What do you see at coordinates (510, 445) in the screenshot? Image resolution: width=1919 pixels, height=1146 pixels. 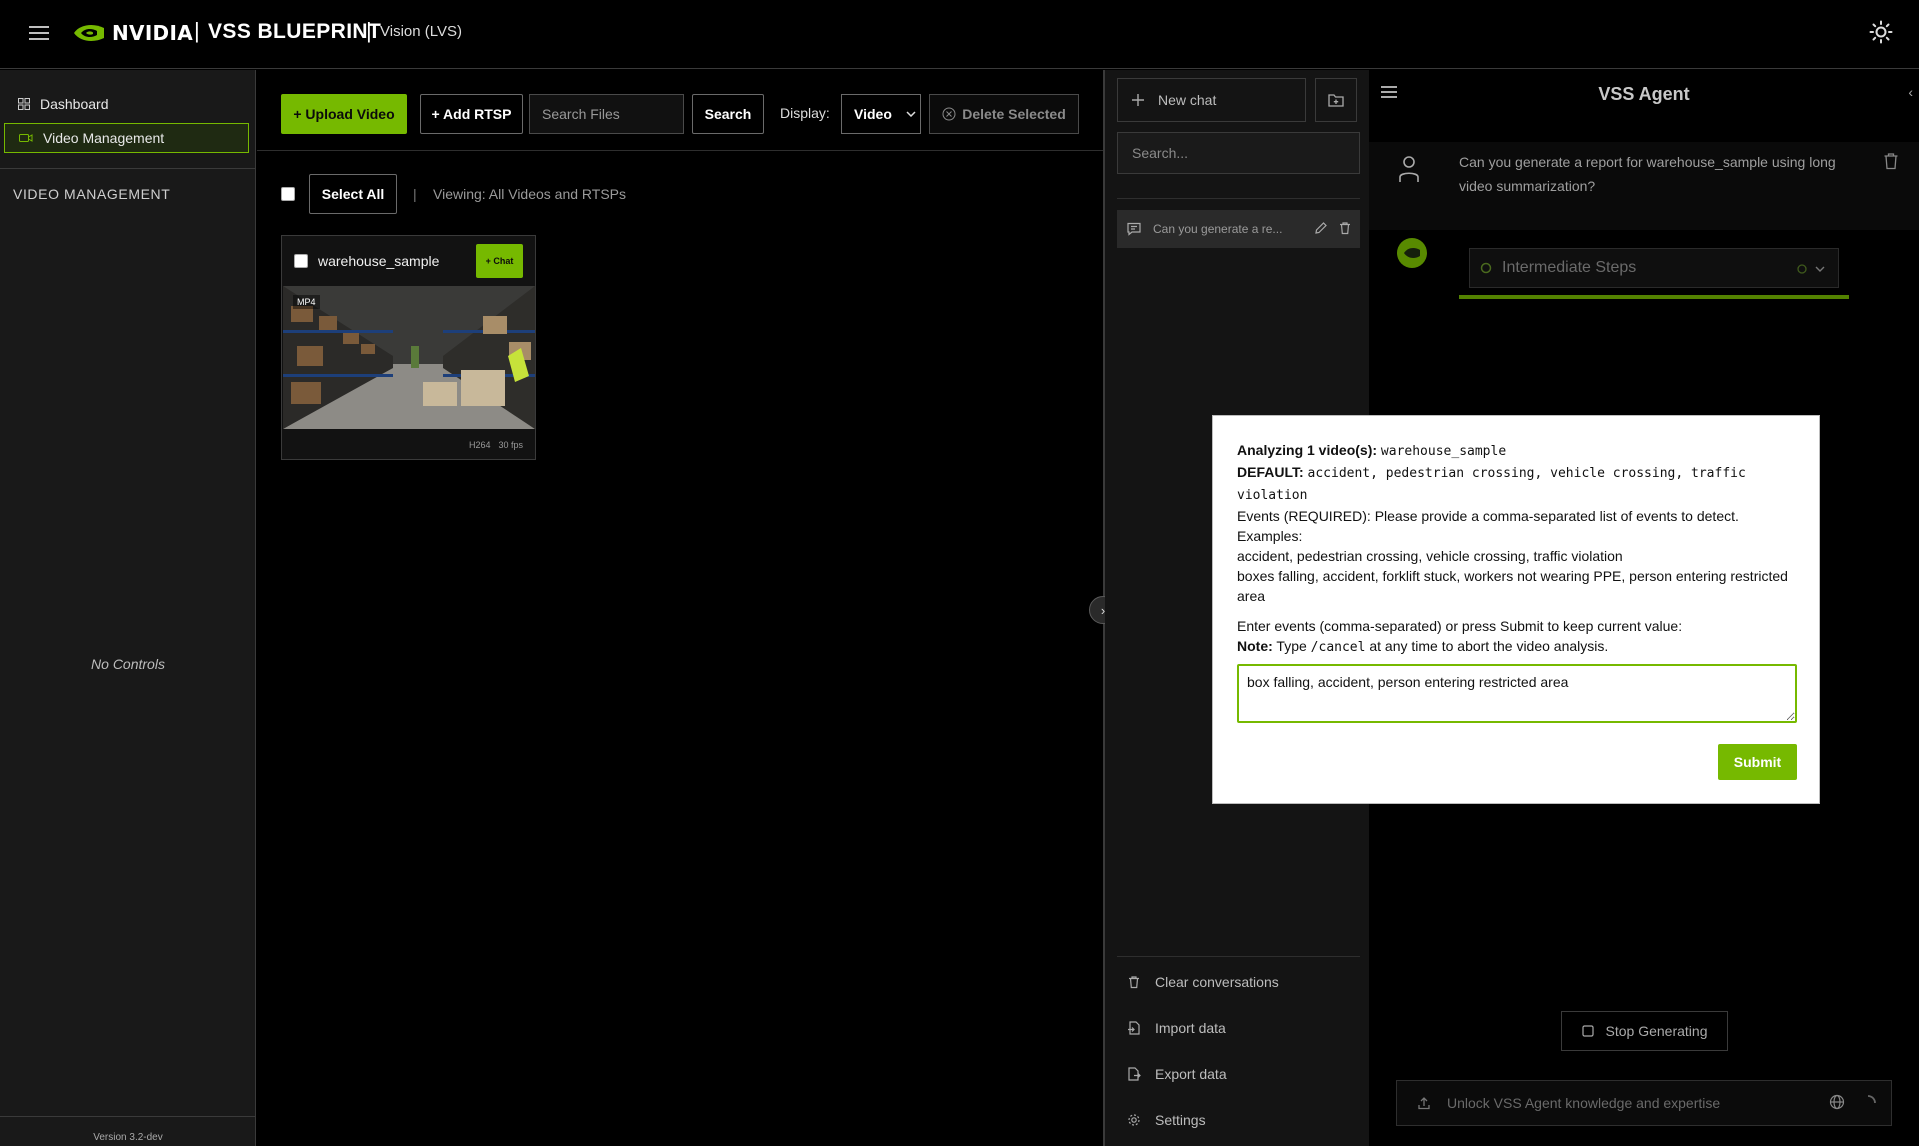 I see `fps-label: 30 fps` at bounding box center [510, 445].